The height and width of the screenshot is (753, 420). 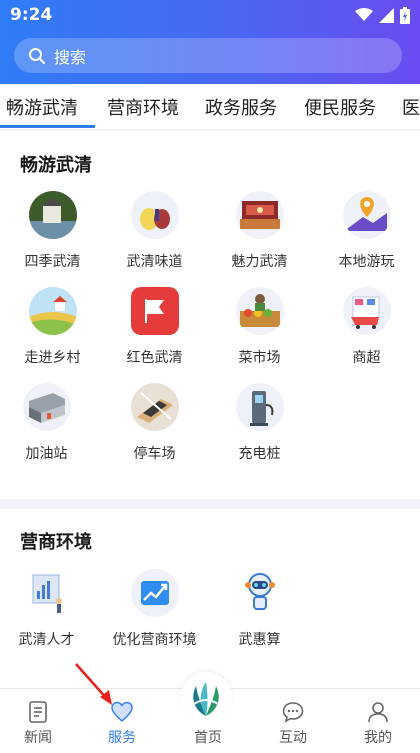 I want to click on grid-item-youhua: 优化营商环境, so click(x=154, y=609).